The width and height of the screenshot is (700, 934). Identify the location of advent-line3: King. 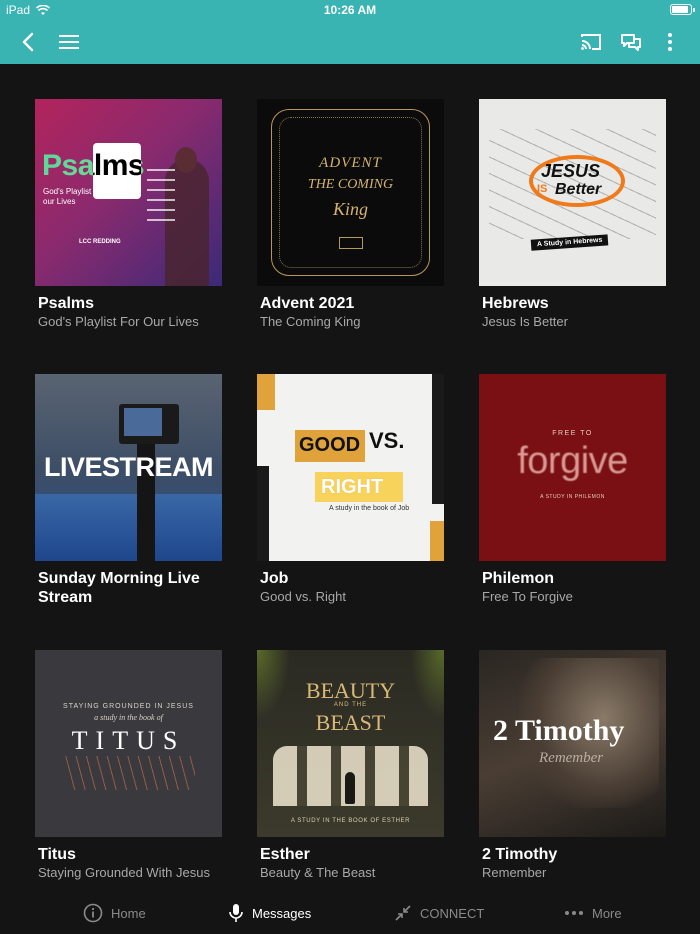
(350, 209).